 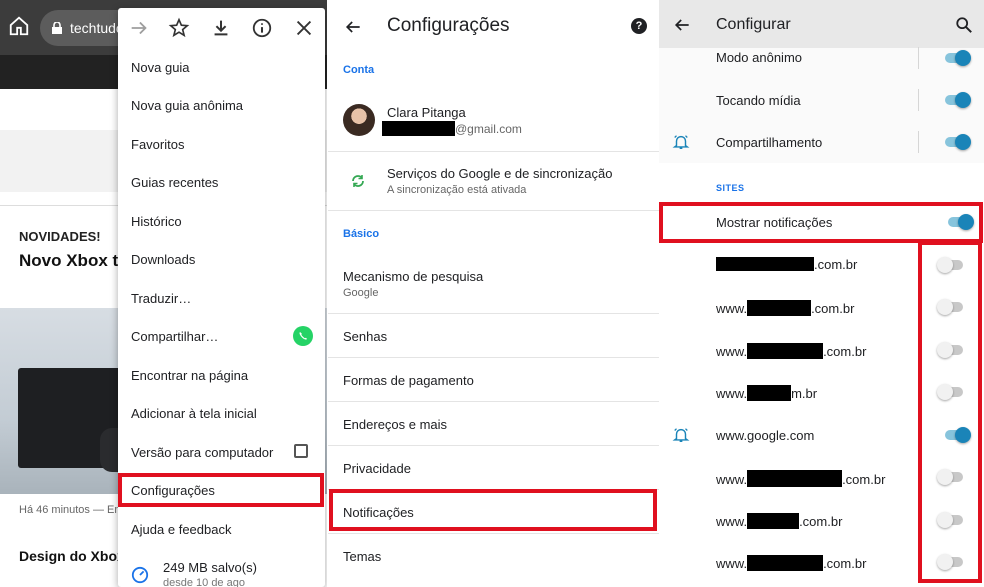 I want to click on section-basic: Básico, so click(x=361, y=234).